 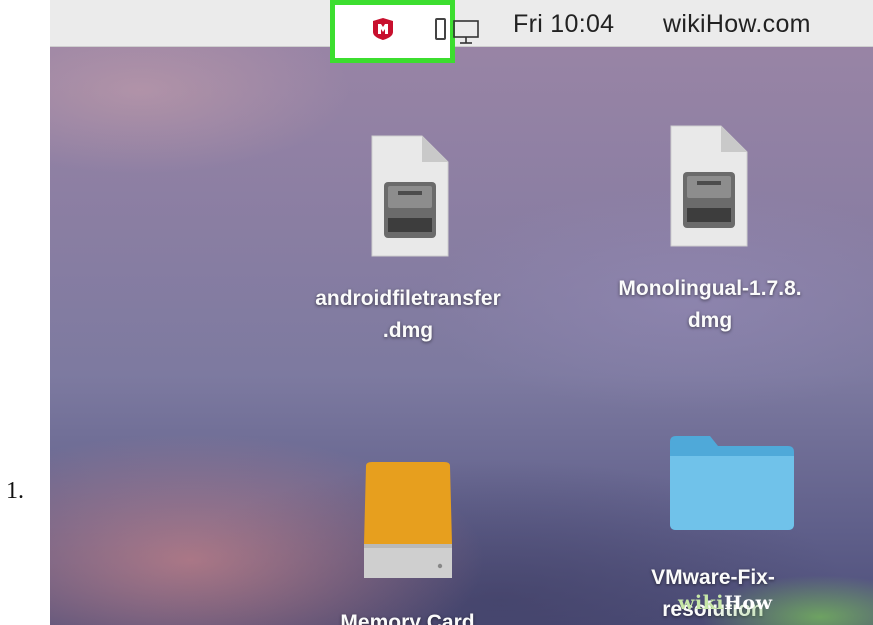 I want to click on display-icon, so click(x=467, y=31).